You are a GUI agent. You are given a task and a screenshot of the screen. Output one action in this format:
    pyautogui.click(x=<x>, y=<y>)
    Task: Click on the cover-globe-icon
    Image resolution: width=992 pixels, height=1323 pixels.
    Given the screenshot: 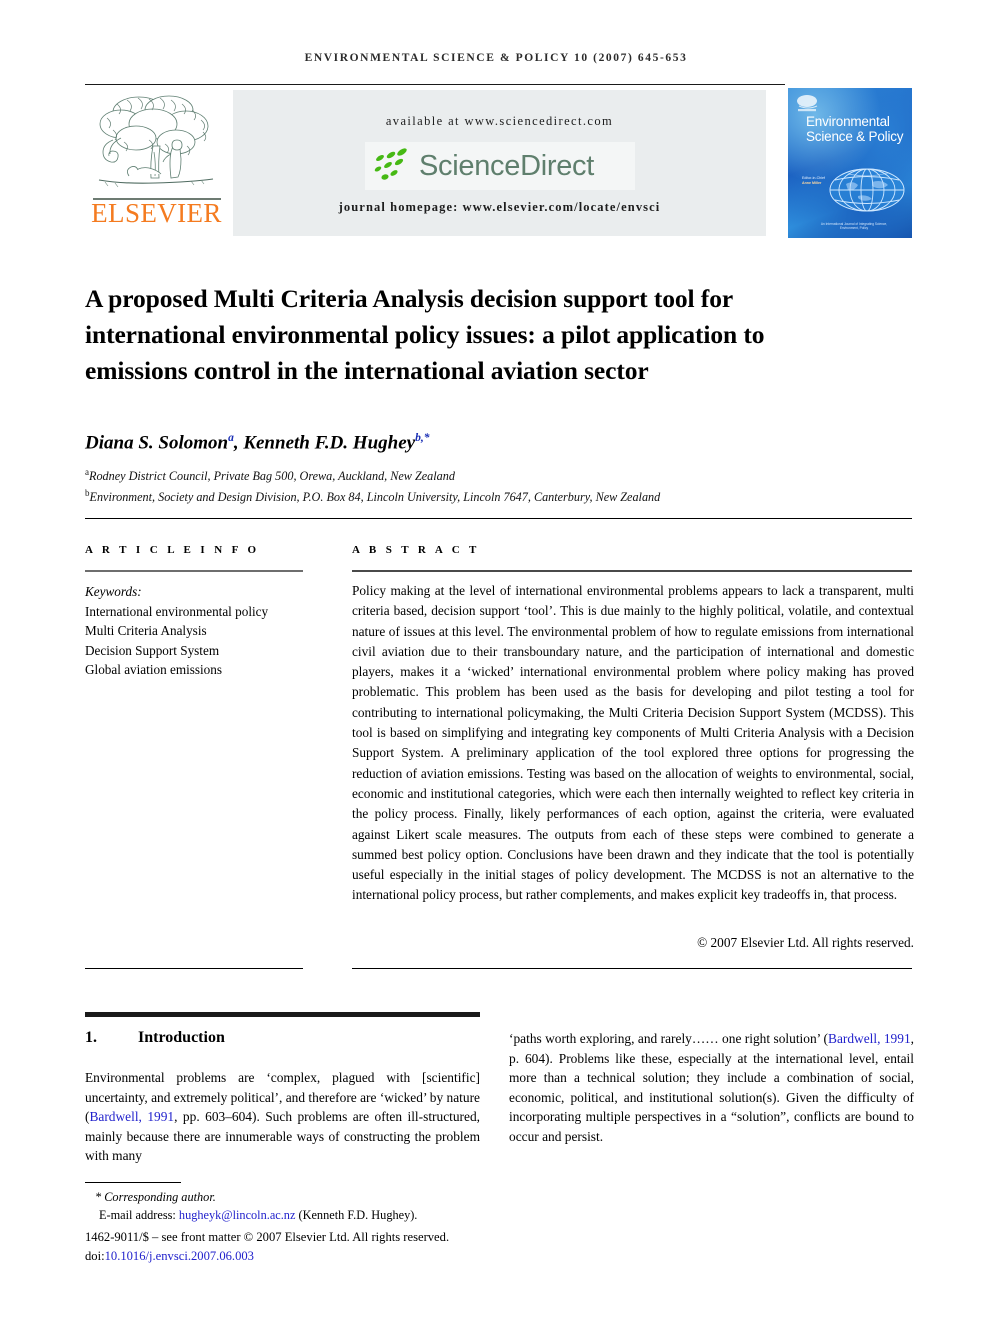 What is the action you would take?
    pyautogui.click(x=867, y=190)
    